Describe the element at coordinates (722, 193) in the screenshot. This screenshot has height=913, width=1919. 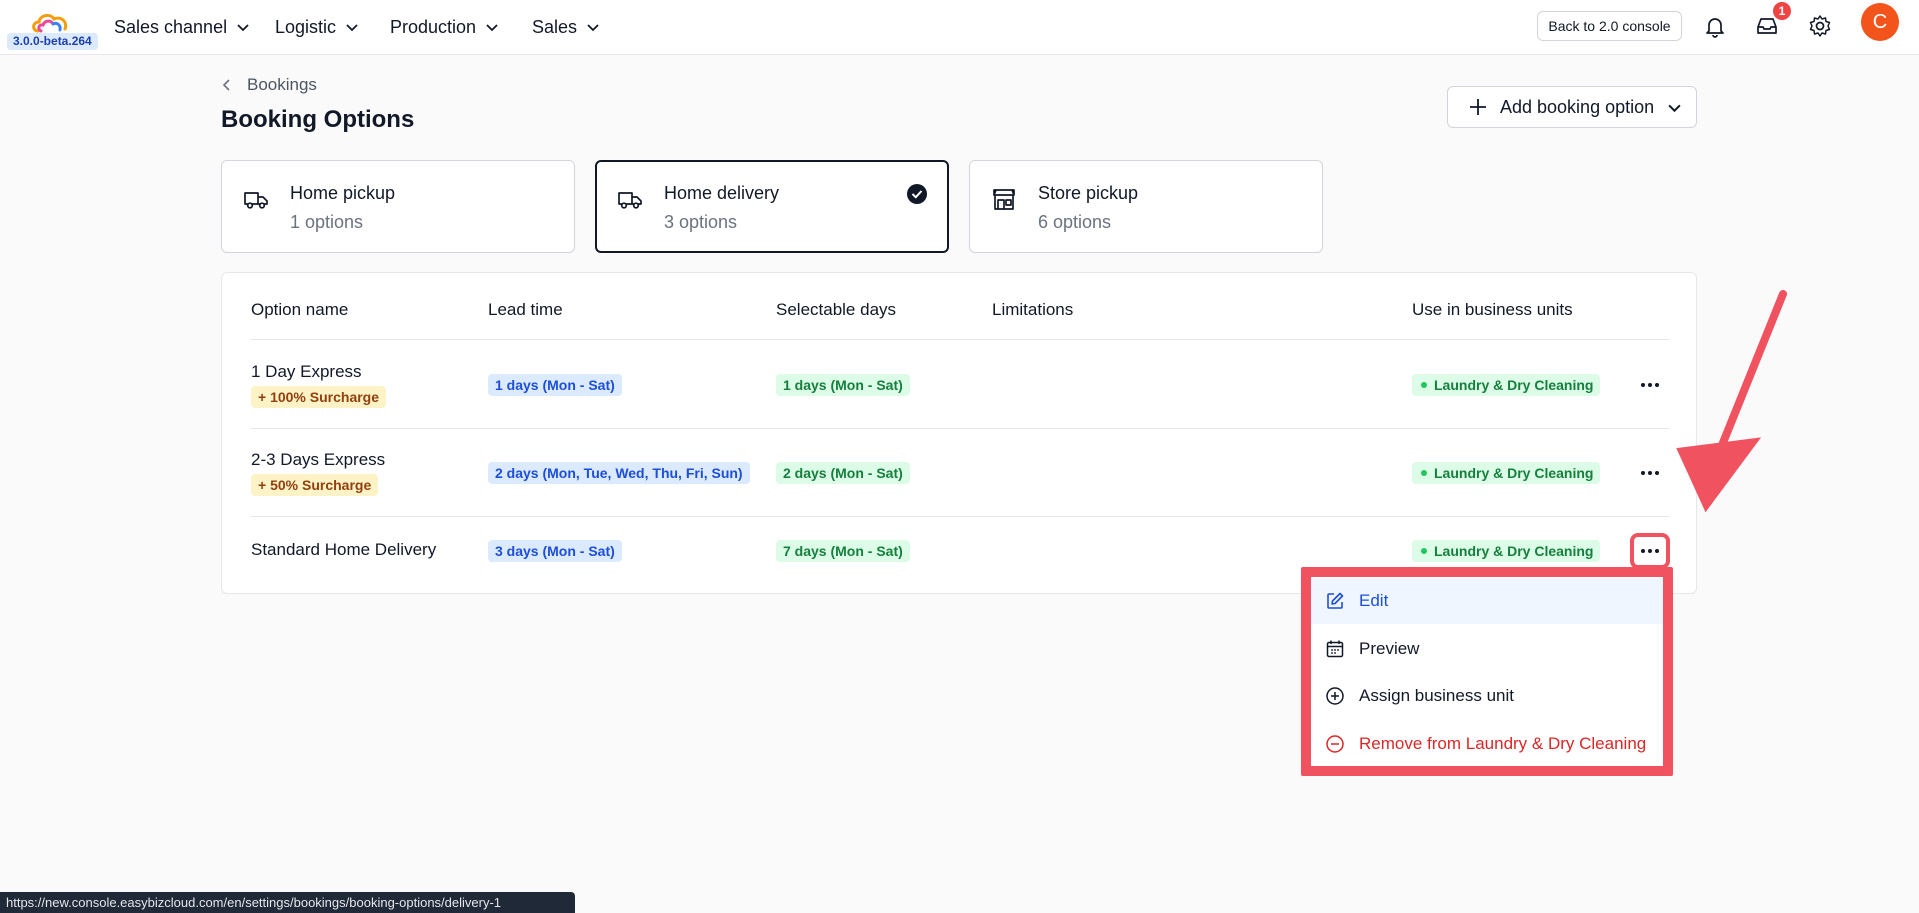
I see `tab-name: Home delivery` at that location.